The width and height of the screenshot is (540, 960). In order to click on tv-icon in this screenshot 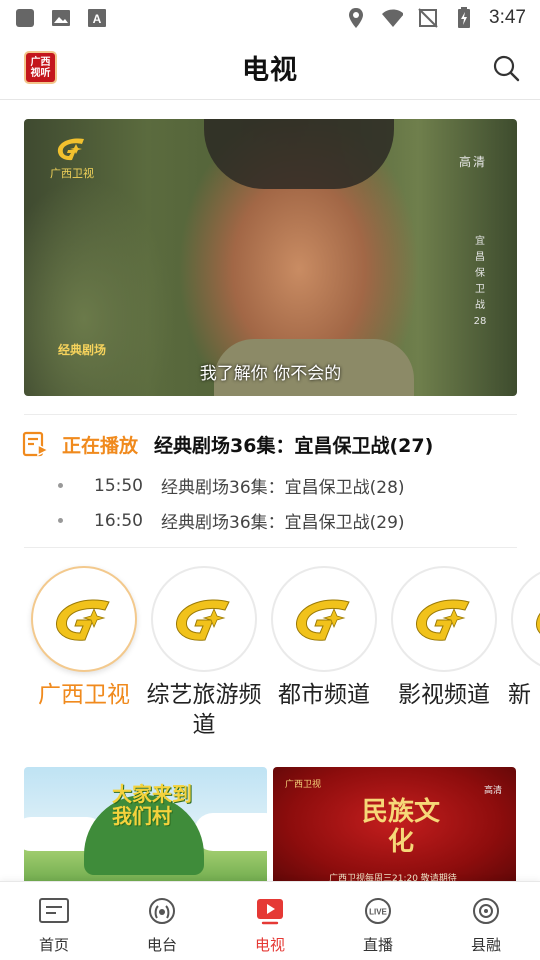, I will do `click(270, 911)`.